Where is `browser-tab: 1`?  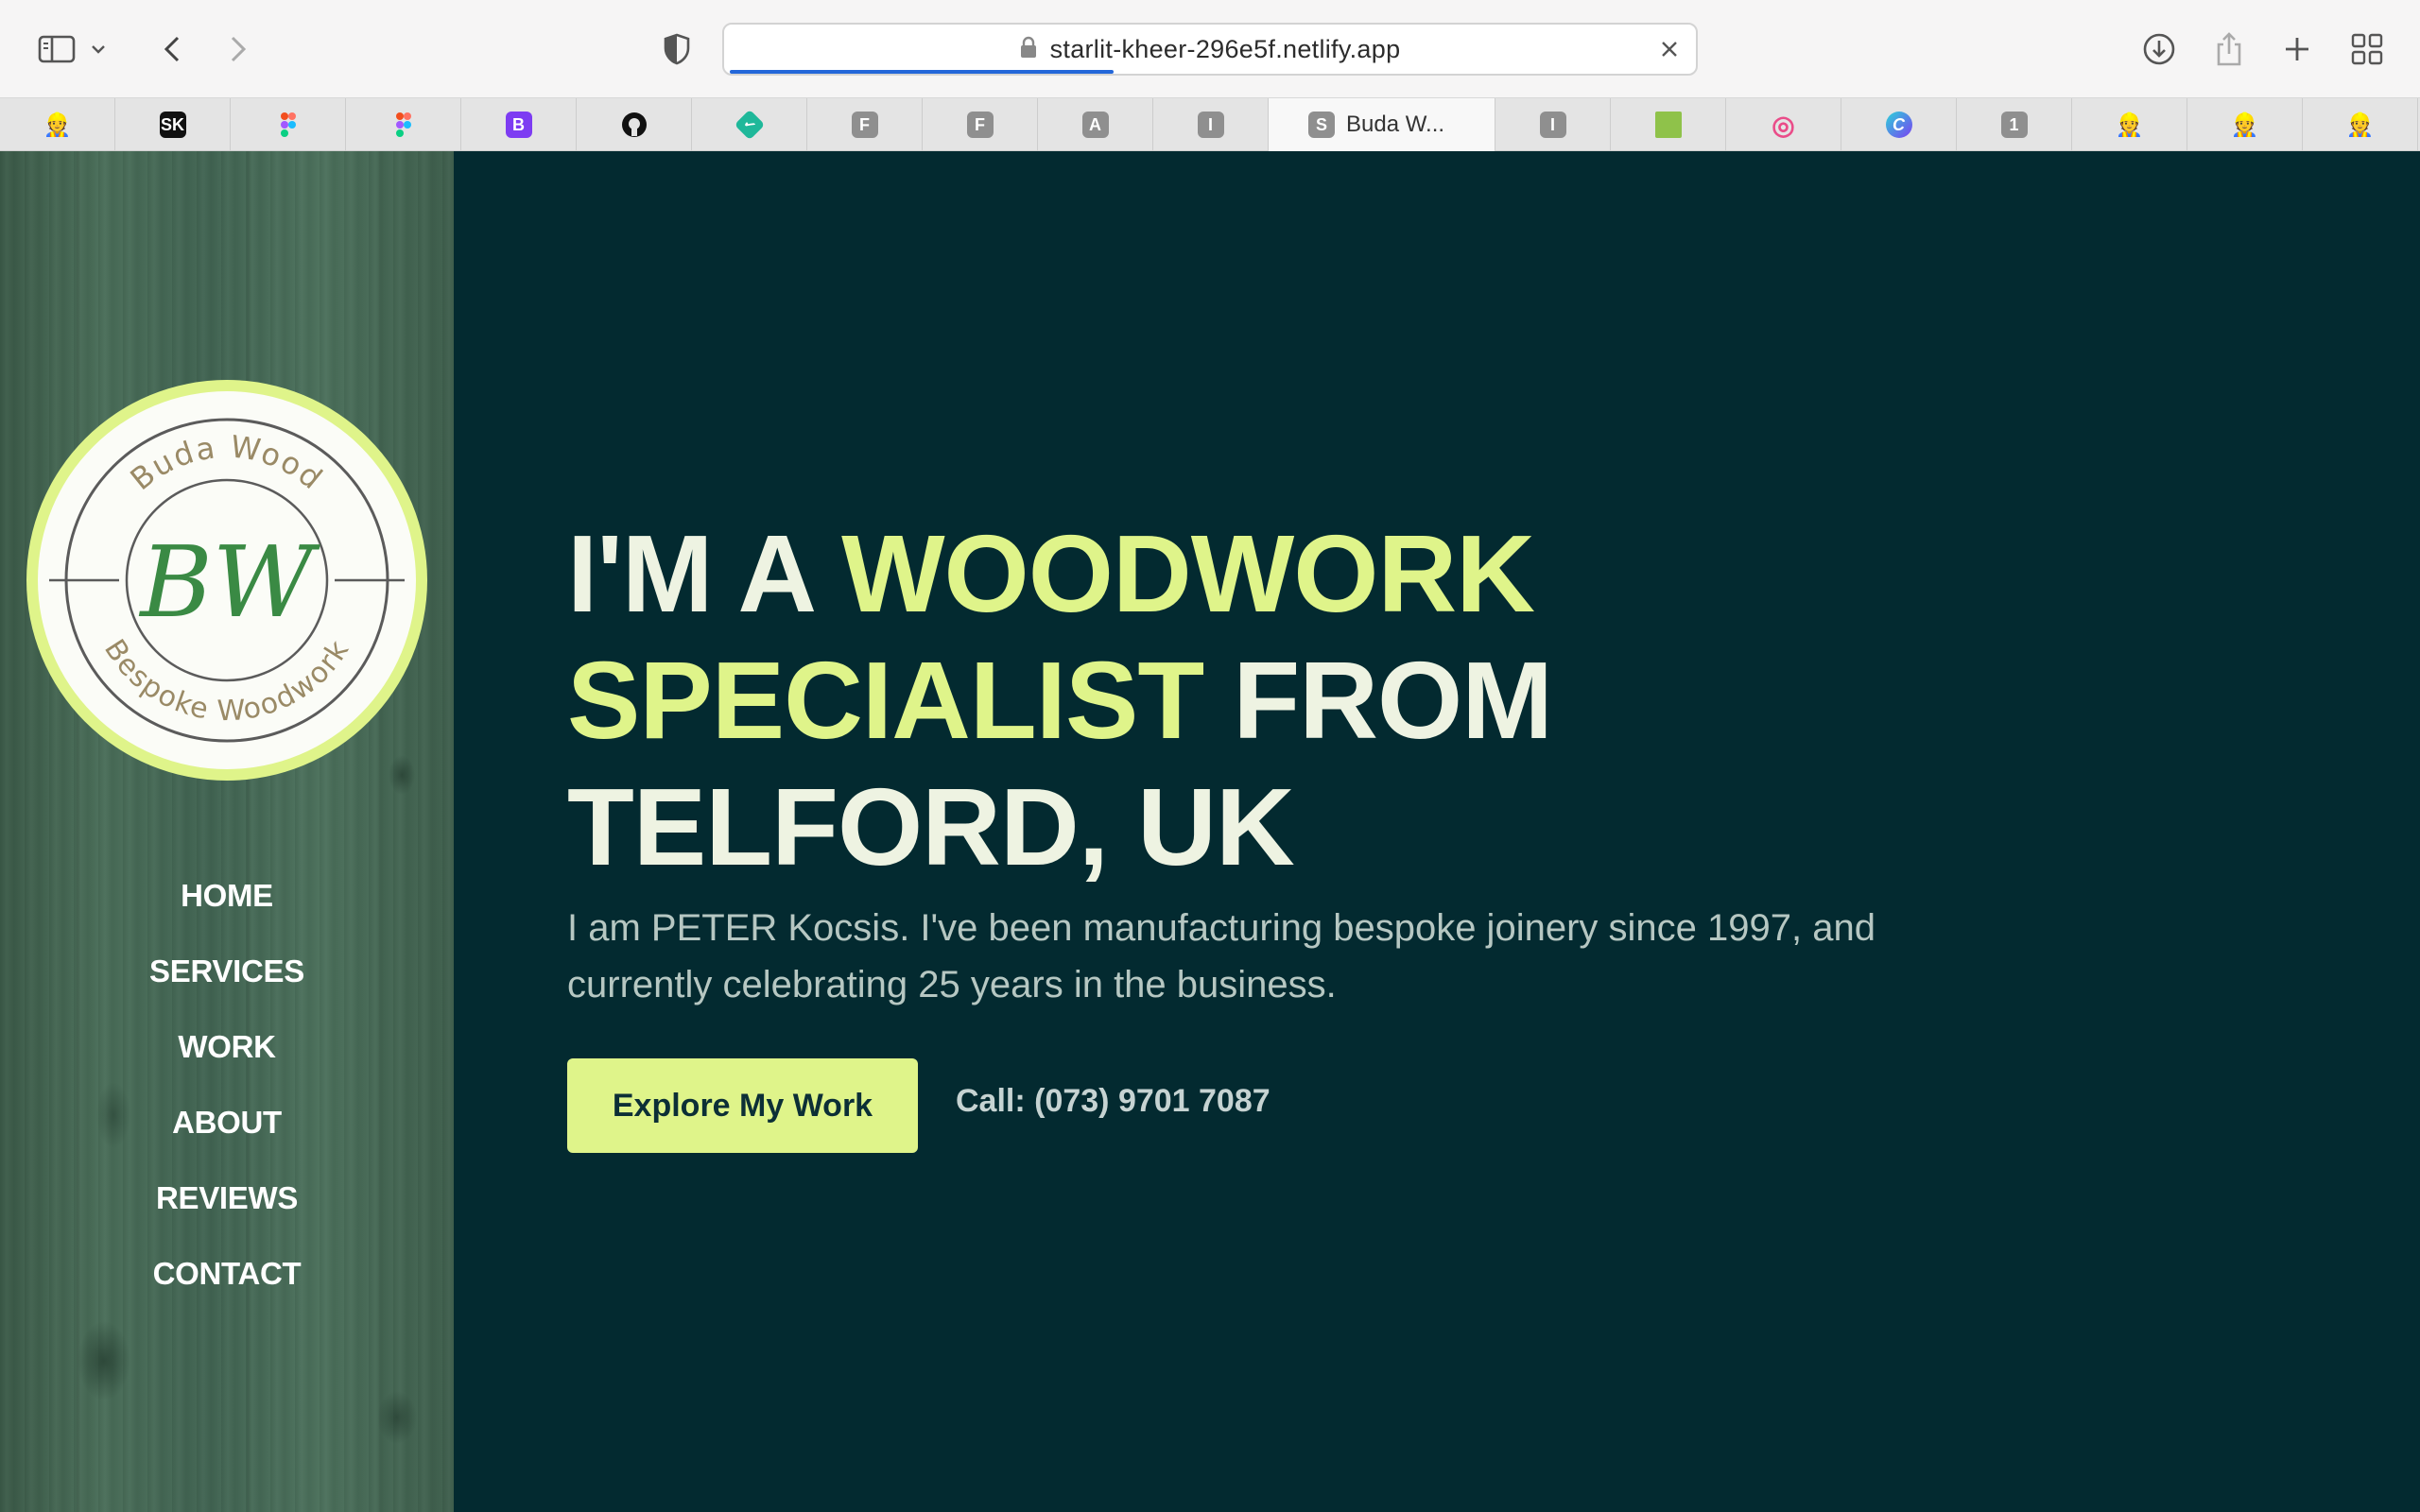 browser-tab: 1 is located at coordinates (2014, 124).